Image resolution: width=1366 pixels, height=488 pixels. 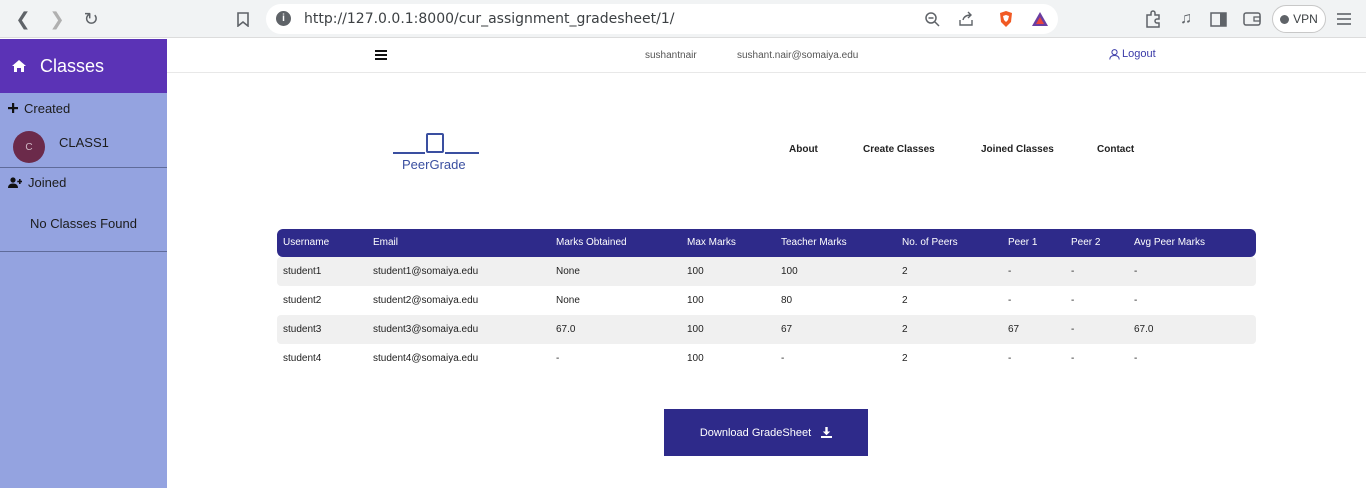 I want to click on col-teacher-marks: Teacher Marks, so click(x=814, y=242).